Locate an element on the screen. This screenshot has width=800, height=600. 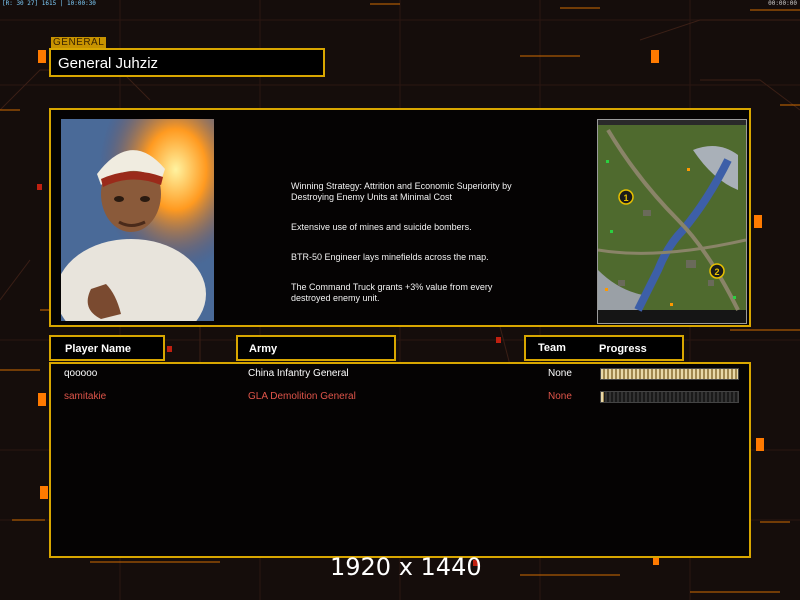
general-tag: GENERAL is located at coordinates (79, 42).